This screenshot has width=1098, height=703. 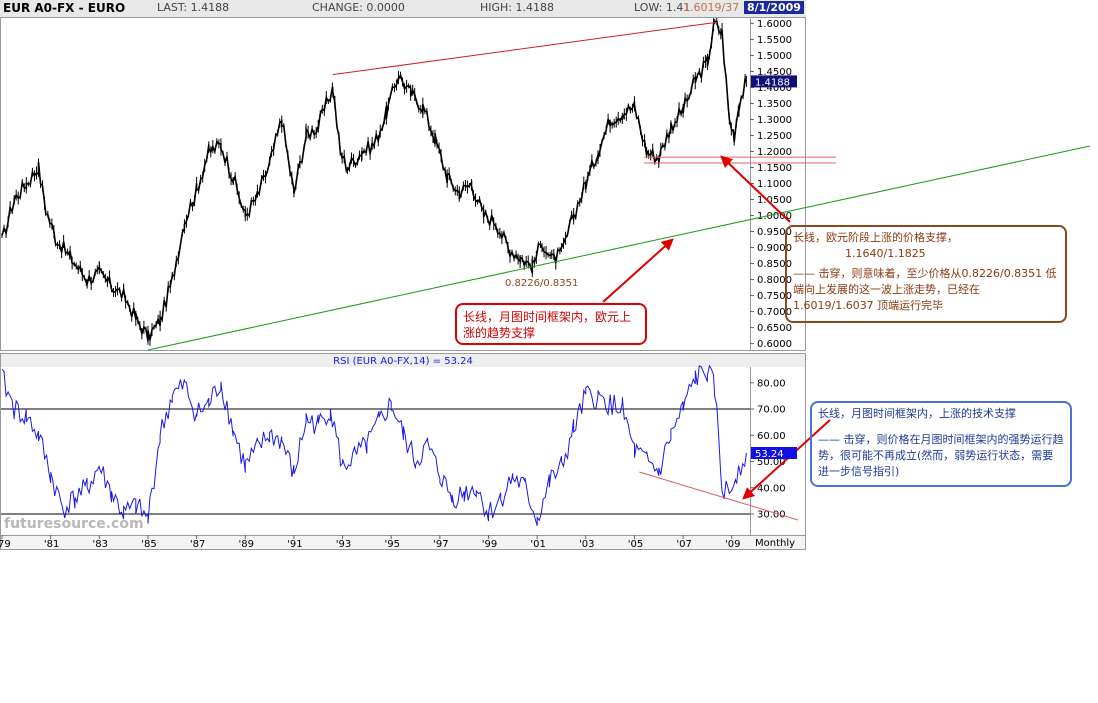 I want to click on rsi-value-tag-label: 53.24, so click(x=769, y=454).